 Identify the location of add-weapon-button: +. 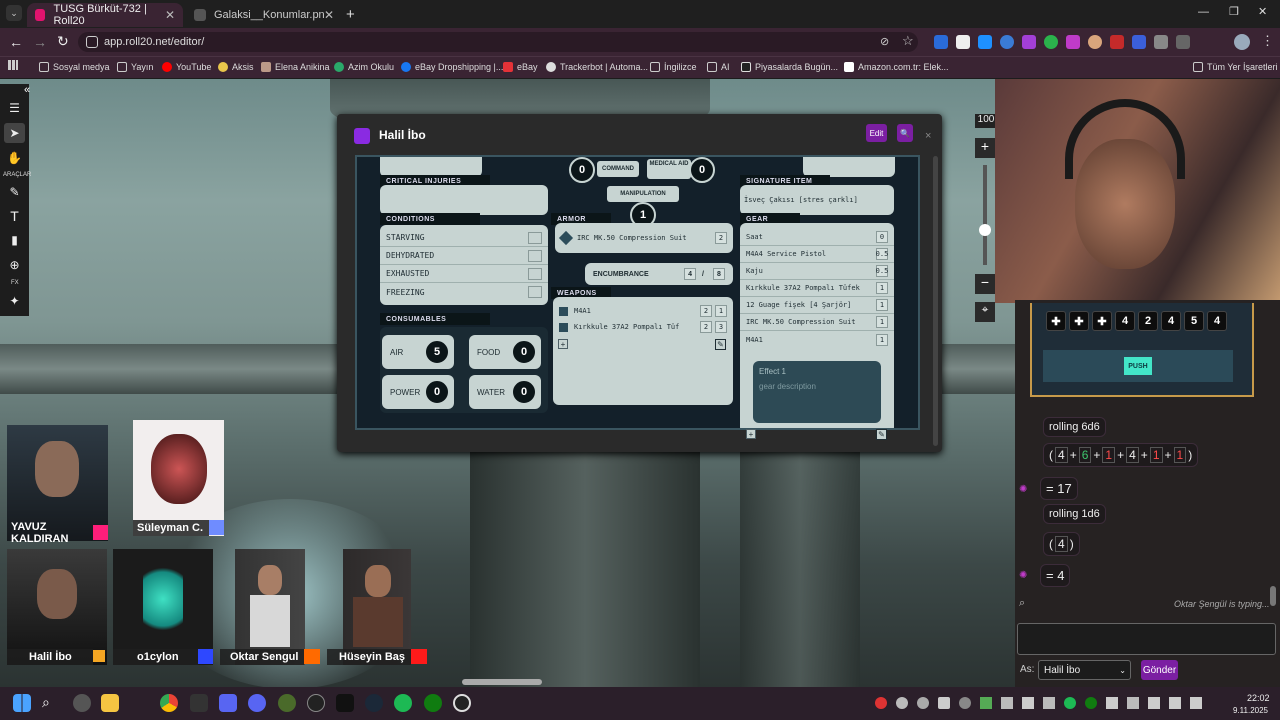
(563, 344).